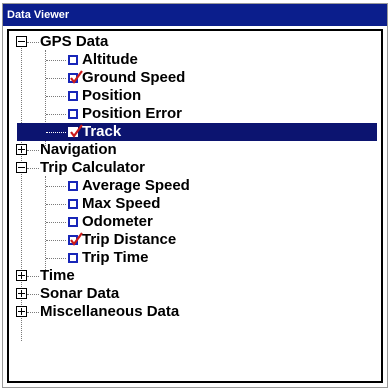 This screenshot has width=390, height=390. I want to click on tree-item-label: Max Speed, so click(121, 203).